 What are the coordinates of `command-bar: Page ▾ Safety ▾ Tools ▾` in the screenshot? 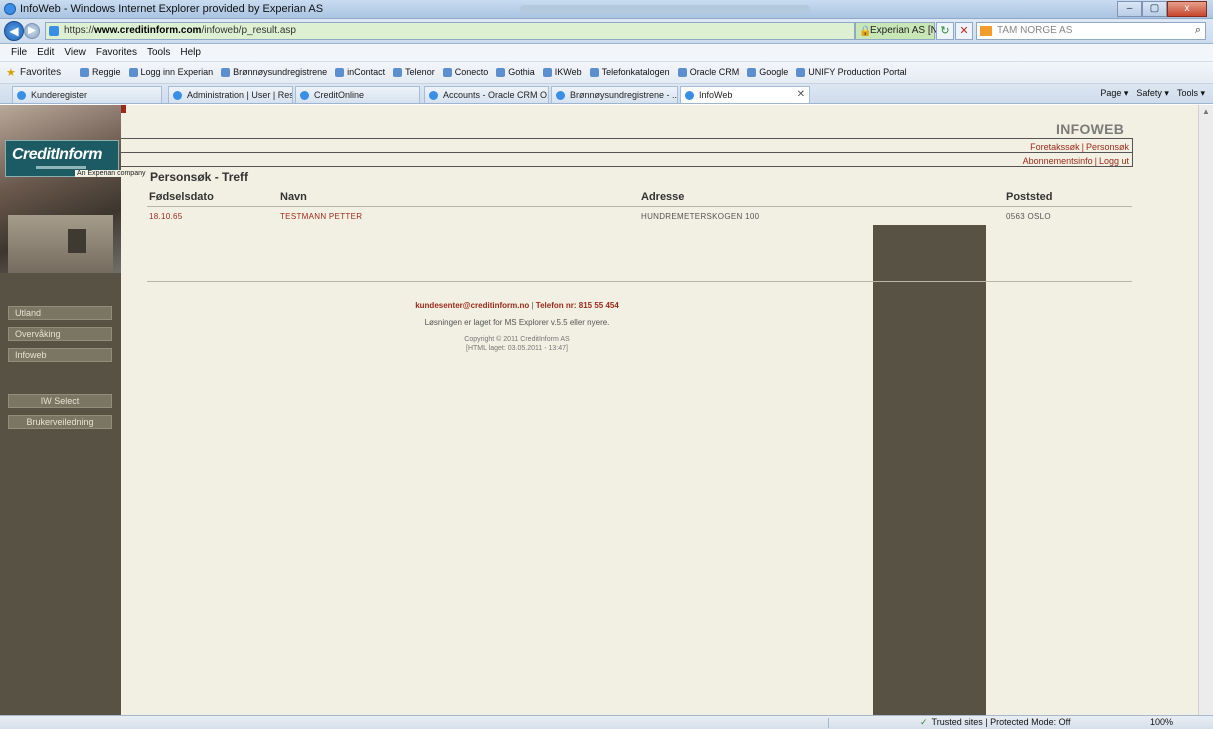 It's located at (1148, 93).